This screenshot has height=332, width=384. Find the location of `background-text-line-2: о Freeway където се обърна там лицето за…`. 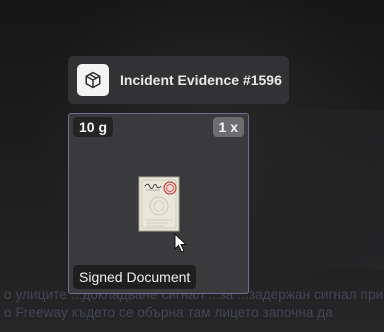

background-text-line-2: о Freeway където се обърна там лицето за… is located at coordinates (168, 312).